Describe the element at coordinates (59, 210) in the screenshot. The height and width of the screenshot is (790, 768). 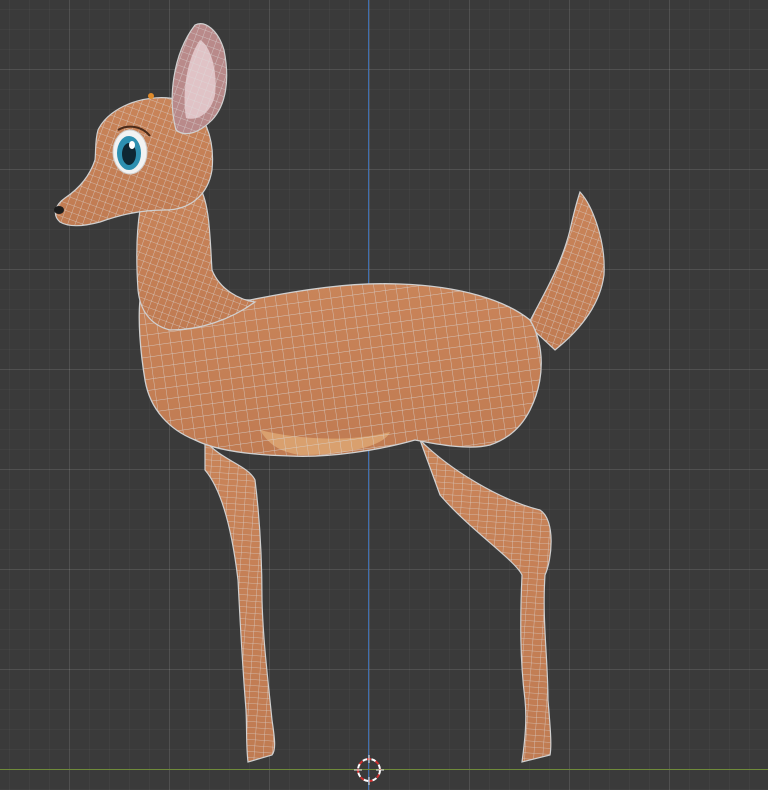
I see `nose` at that location.